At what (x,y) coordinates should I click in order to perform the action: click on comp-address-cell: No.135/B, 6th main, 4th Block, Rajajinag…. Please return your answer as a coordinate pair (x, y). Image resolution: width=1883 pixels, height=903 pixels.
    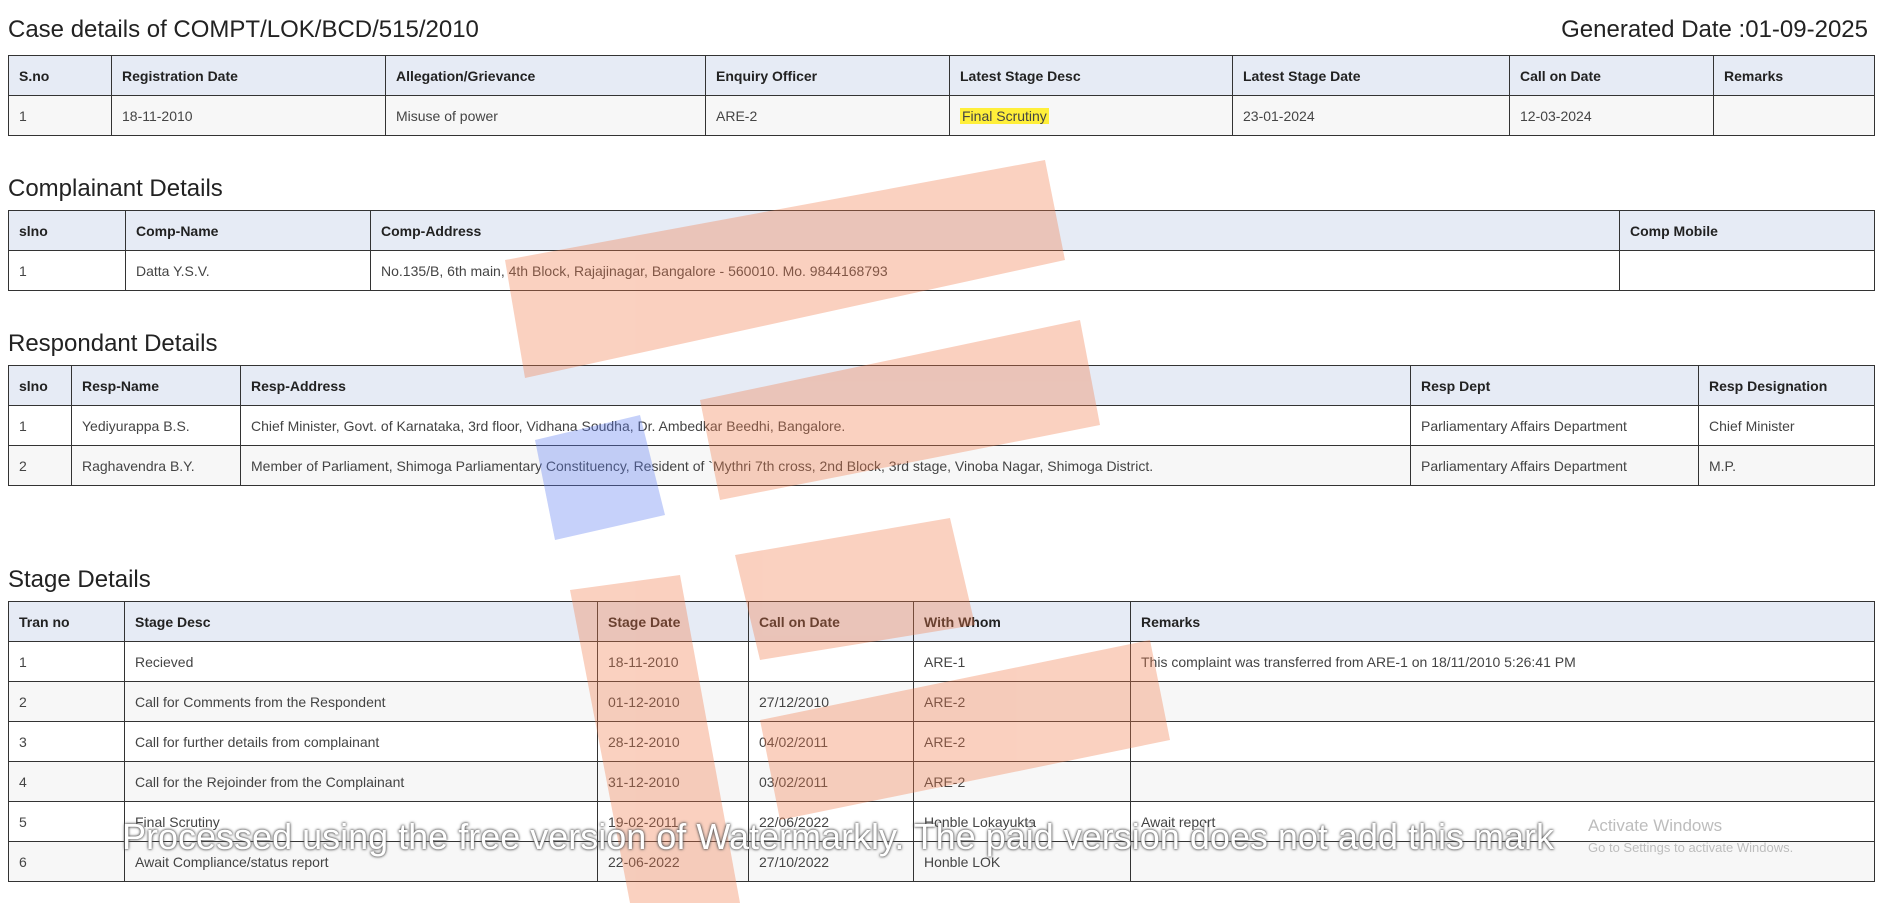
    Looking at the image, I should click on (995, 270).